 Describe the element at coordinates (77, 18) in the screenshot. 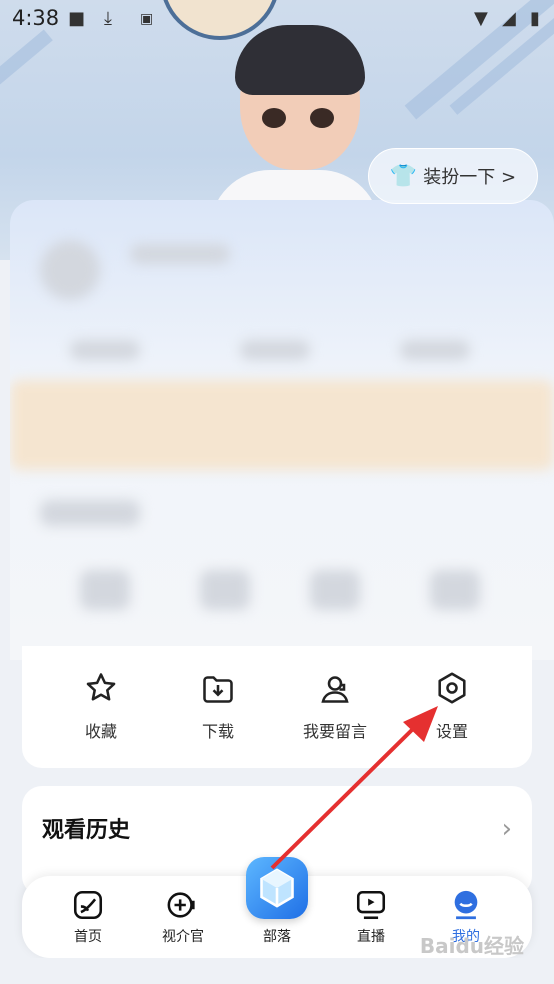

I see `app-notification-icon: ■` at that location.